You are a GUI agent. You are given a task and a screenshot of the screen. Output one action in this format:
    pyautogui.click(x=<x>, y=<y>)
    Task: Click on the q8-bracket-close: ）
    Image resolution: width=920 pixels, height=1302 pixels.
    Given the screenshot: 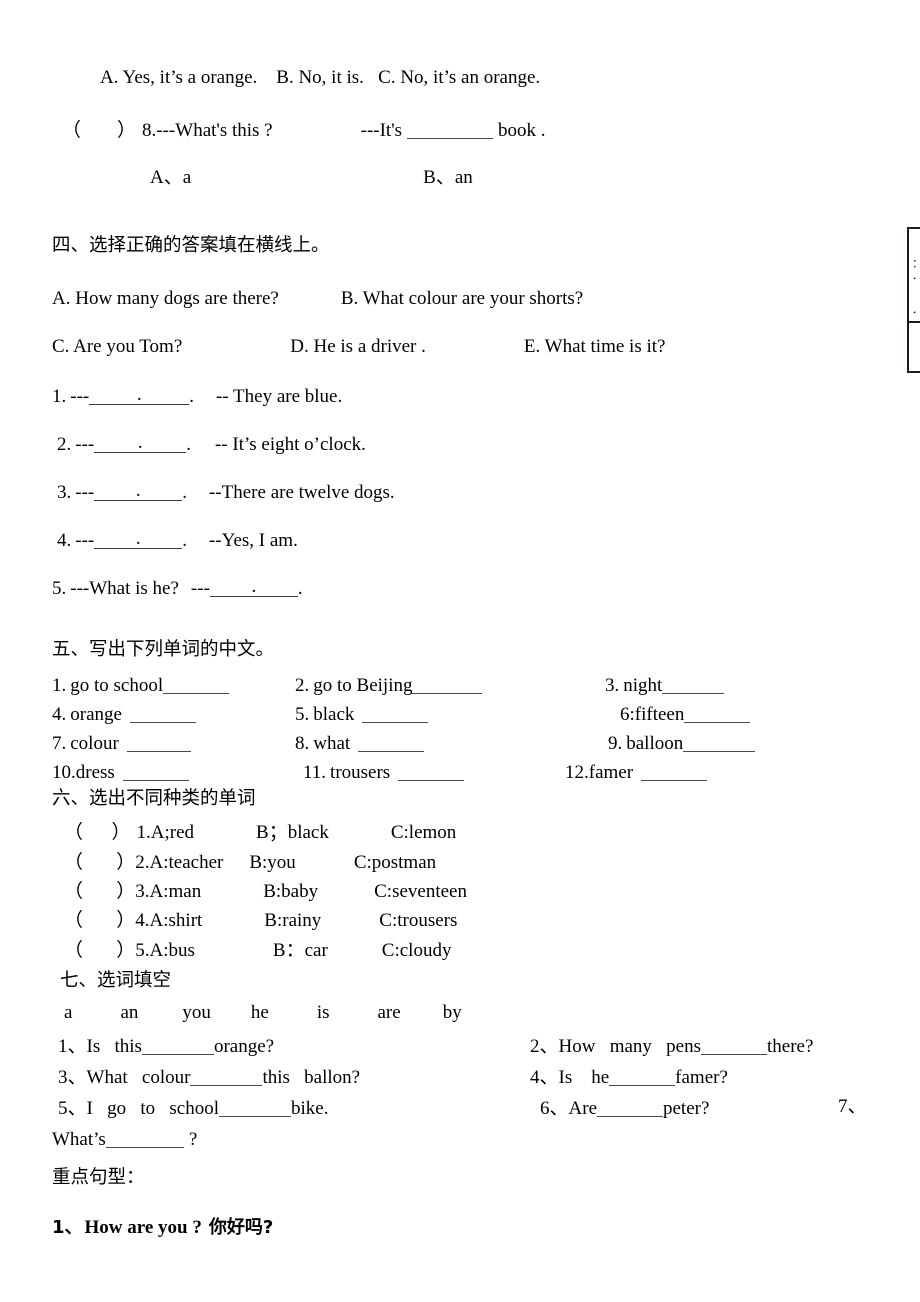 What is the action you would take?
    pyautogui.click(x=127, y=130)
    